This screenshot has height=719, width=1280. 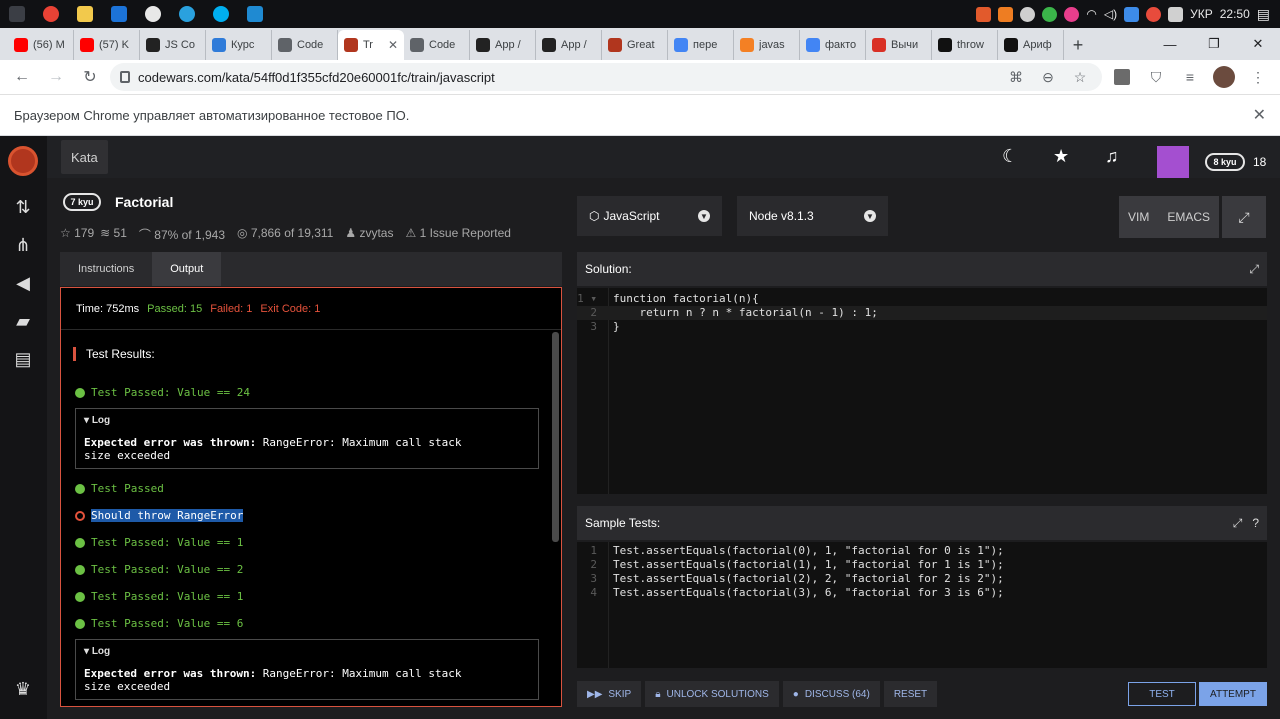 What do you see at coordinates (23, 689) in the screenshot?
I see `trophy-icon: ♛` at bounding box center [23, 689].